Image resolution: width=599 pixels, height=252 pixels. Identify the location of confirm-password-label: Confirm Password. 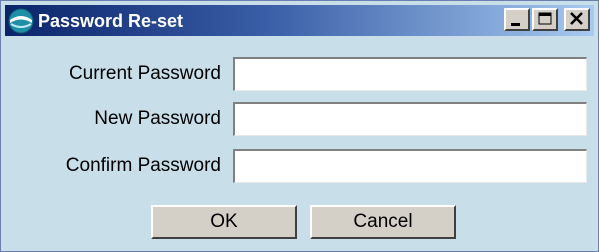
(143, 165).